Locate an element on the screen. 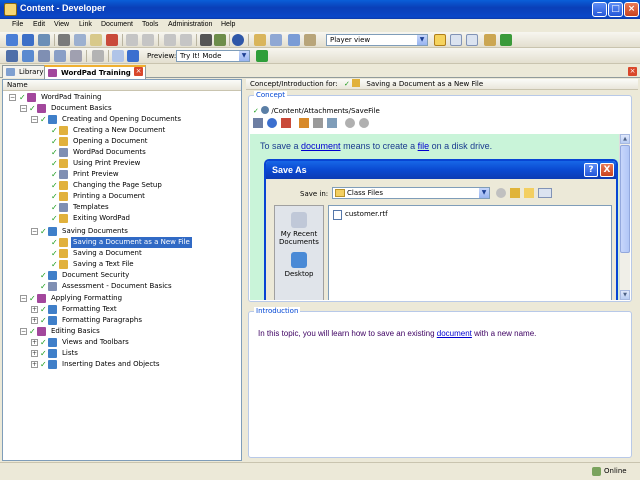 Image resolution: width=640 pixels, height=480 pixels. scroll-up-icon: ▲ is located at coordinates (625, 139).